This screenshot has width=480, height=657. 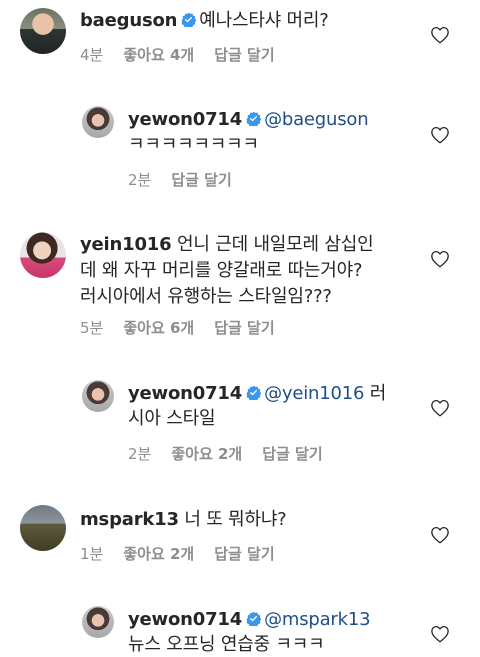 I want to click on mention-link: @mspark13, so click(x=317, y=619).